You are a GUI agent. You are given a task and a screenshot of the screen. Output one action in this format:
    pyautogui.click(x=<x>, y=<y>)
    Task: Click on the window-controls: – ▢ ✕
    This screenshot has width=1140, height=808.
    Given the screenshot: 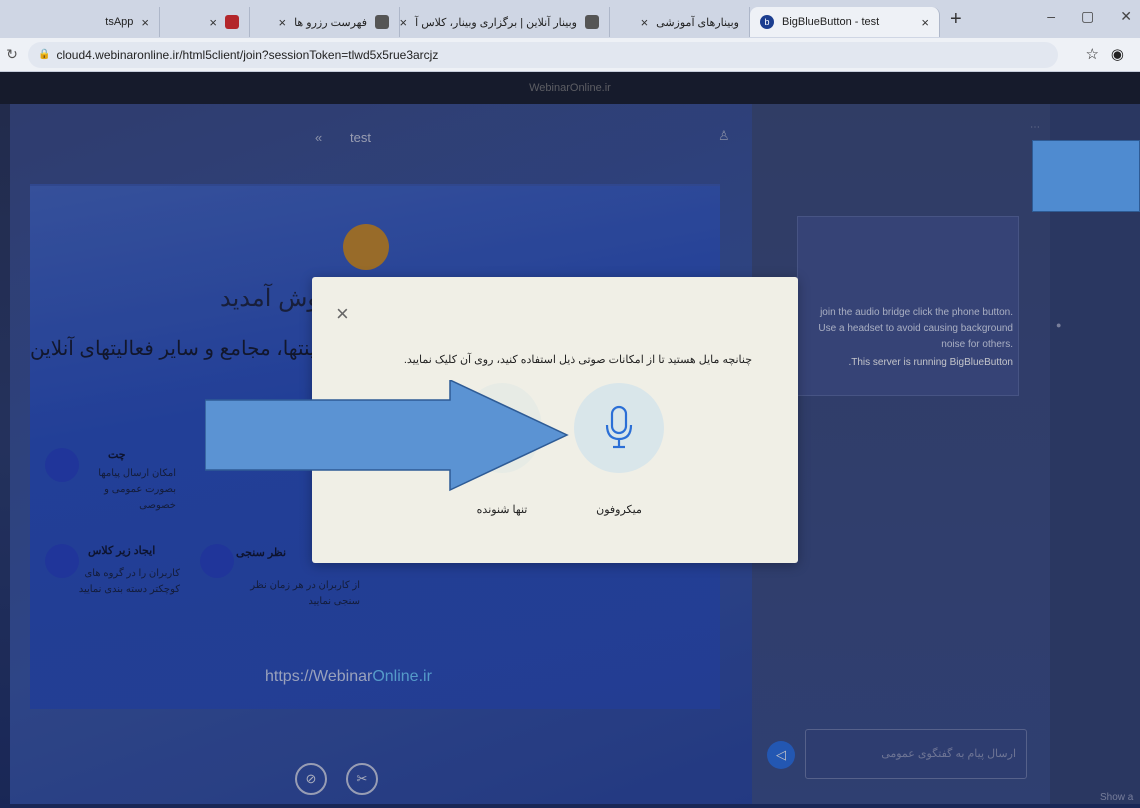 What is the action you would take?
    pyautogui.click(x=1089, y=16)
    